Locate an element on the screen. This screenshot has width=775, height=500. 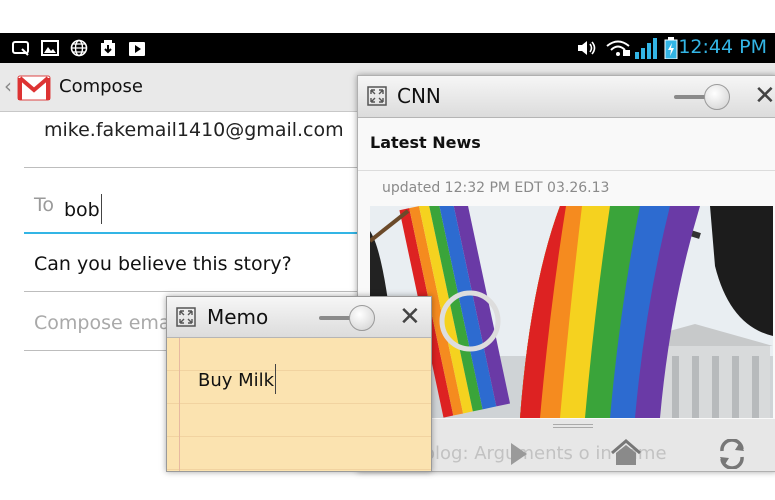
updated-timestamp: updated 12:32 PM EDT 03.26.13 is located at coordinates (496, 188).